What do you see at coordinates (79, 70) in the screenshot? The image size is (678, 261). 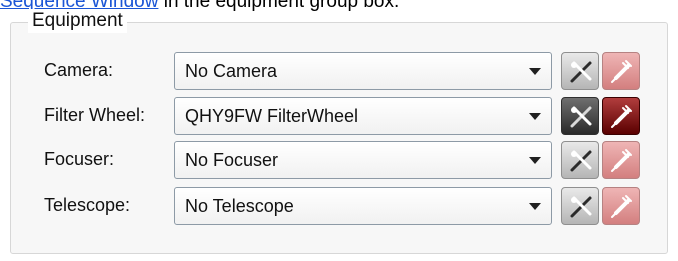 I see `camera-label: Camera:` at bounding box center [79, 70].